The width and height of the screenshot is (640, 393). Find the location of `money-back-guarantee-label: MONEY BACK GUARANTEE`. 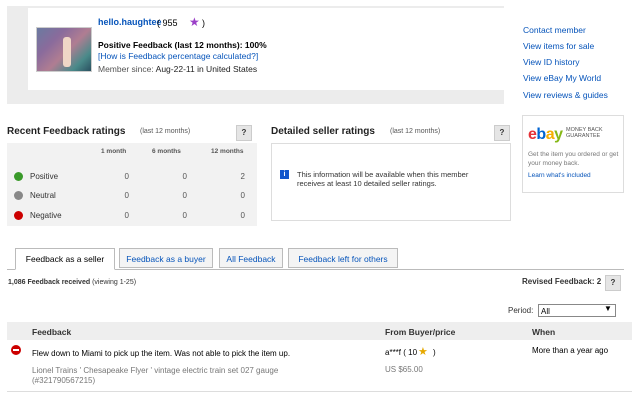

money-back-guarantee-label: MONEY BACK GUARANTEE is located at coordinates (584, 133).